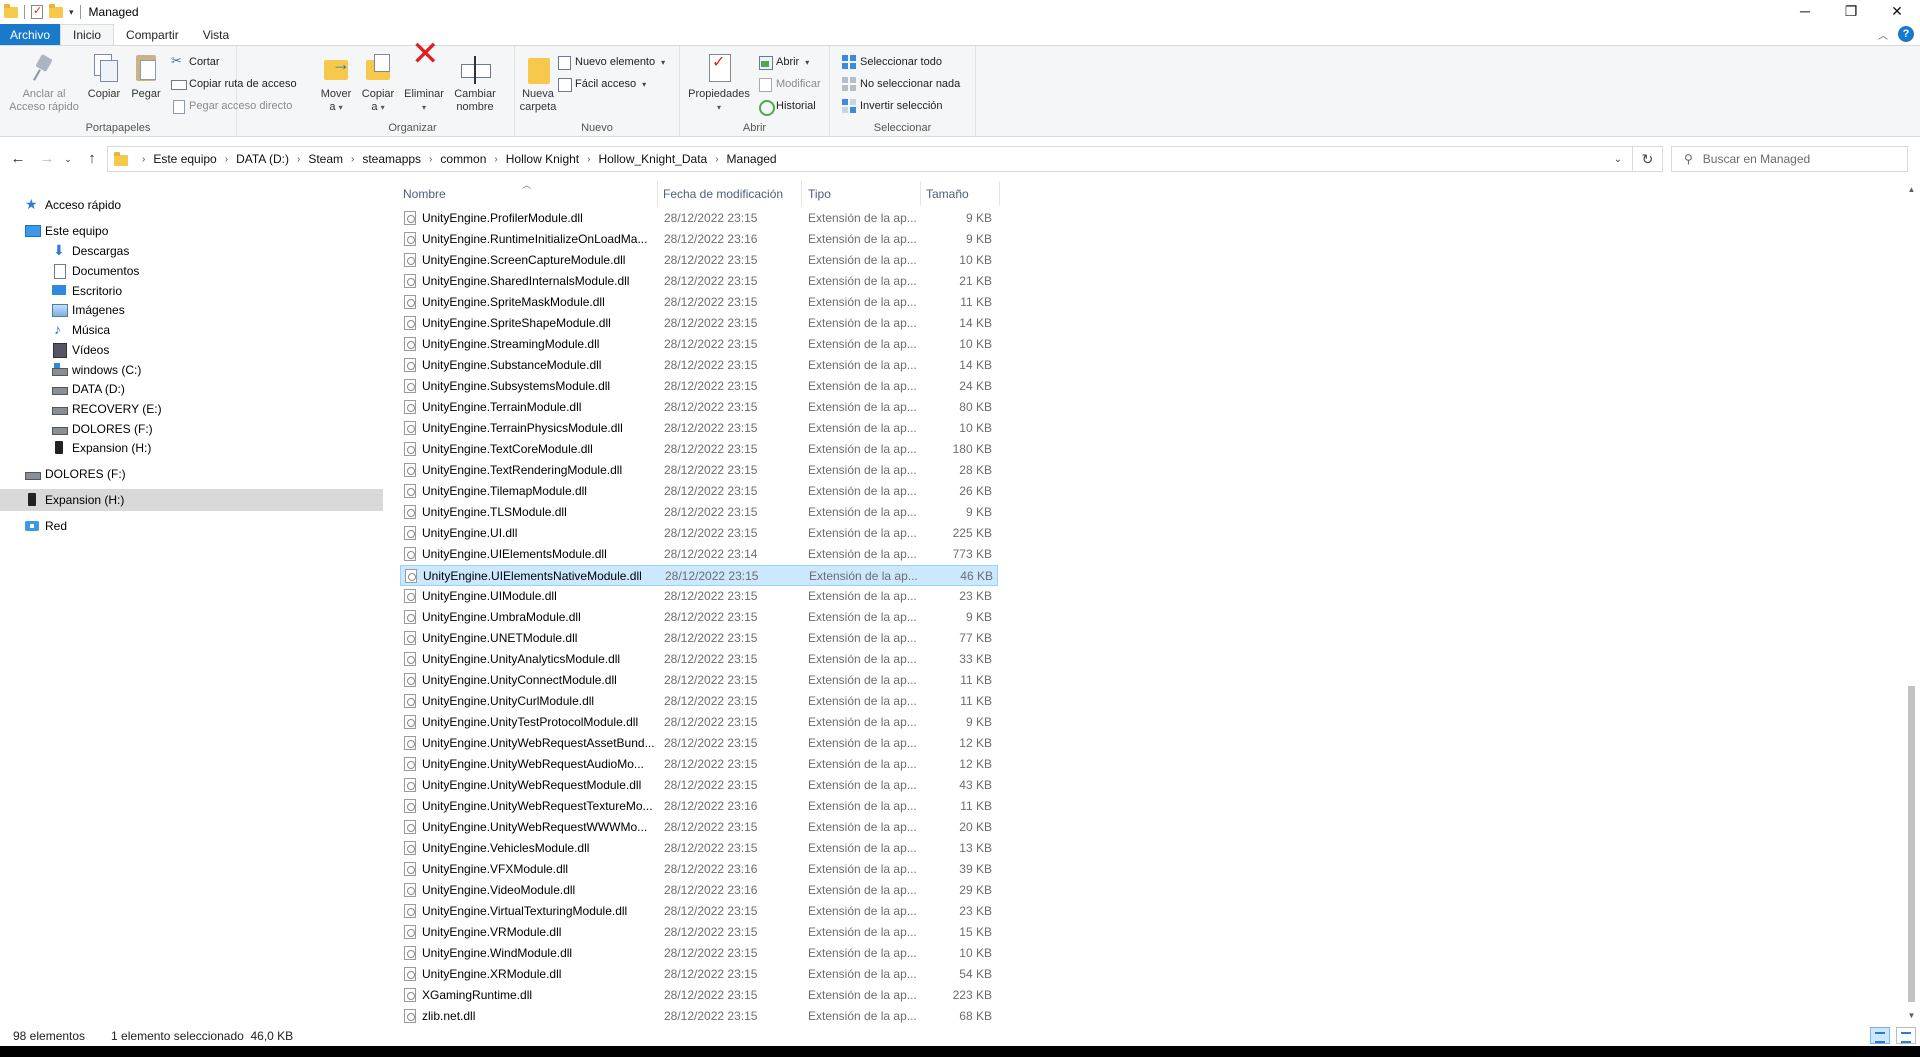  What do you see at coordinates (901, 84) in the screenshot?
I see `select-none-button: No seleccionar nada` at bounding box center [901, 84].